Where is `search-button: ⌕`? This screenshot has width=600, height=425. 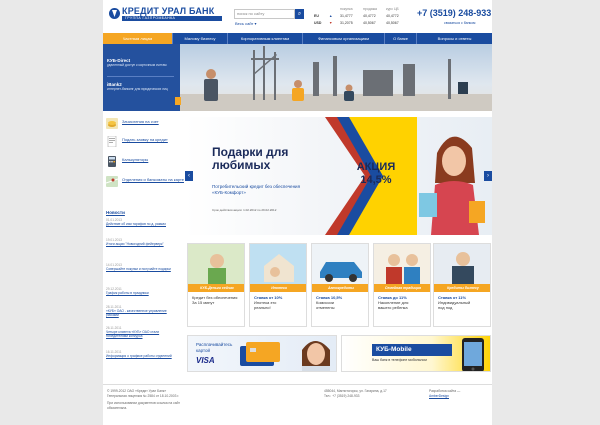
search-button: ⌕ is located at coordinates (299, 14).